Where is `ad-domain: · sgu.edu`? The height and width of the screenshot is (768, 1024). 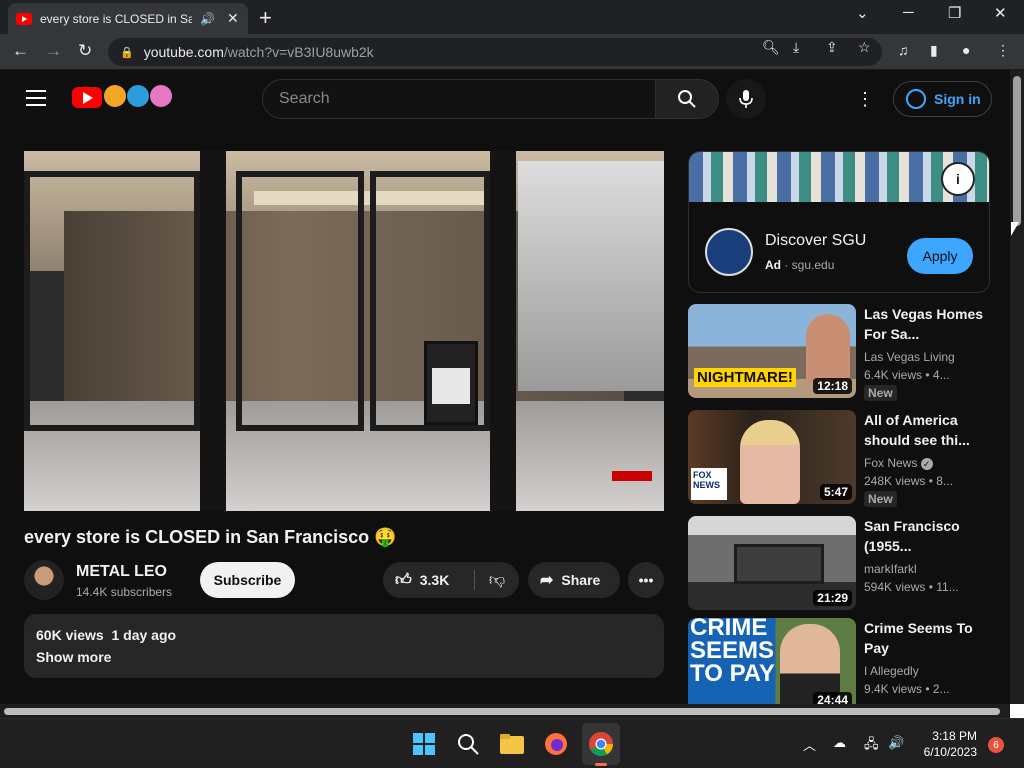
ad-domain: · sgu.edu is located at coordinates (809, 265).